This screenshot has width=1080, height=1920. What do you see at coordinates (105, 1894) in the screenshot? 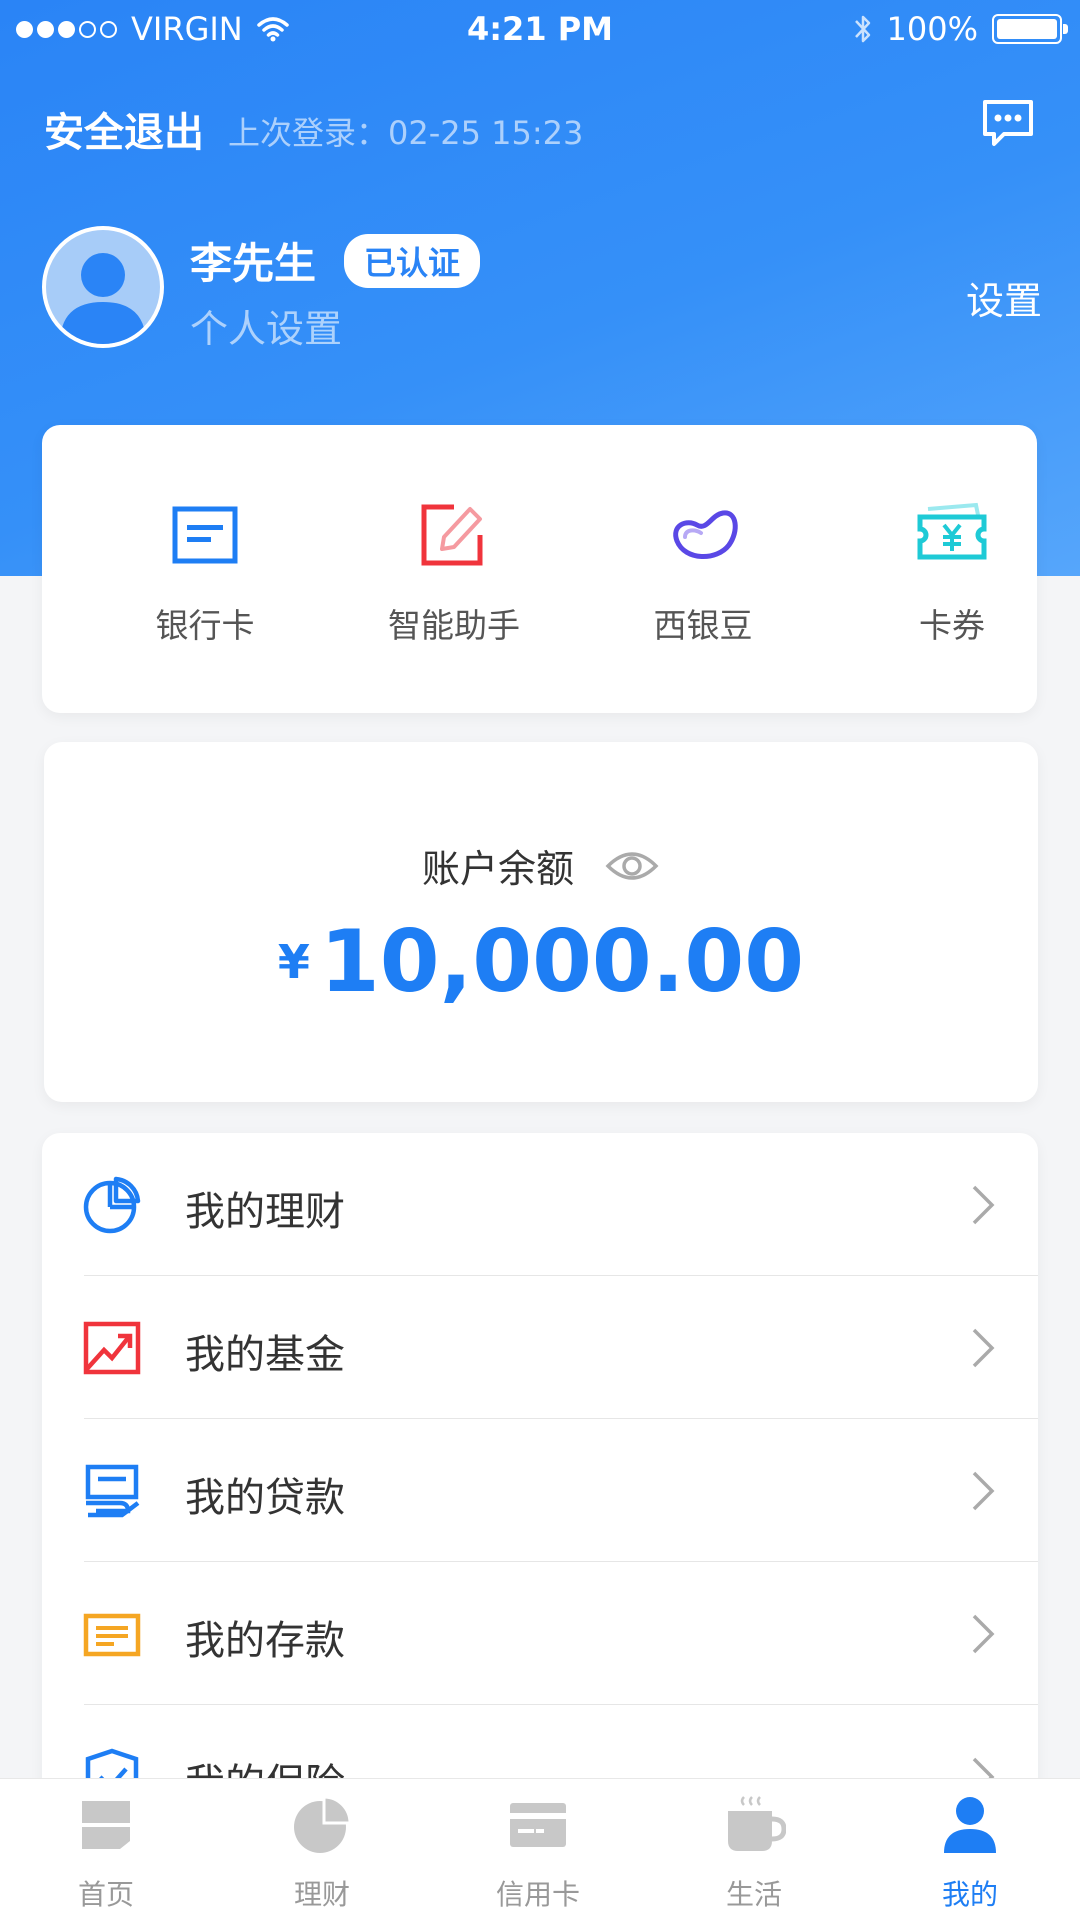
I see `tab-label: 首页` at bounding box center [105, 1894].